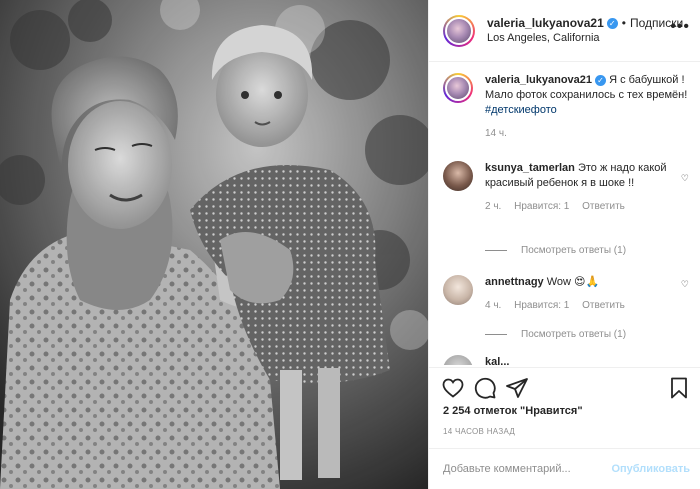 Image resolution: width=700 pixels, height=489 pixels. Describe the element at coordinates (493, 206) in the screenshot. I see `comment-time: 2 ч.` at that location.